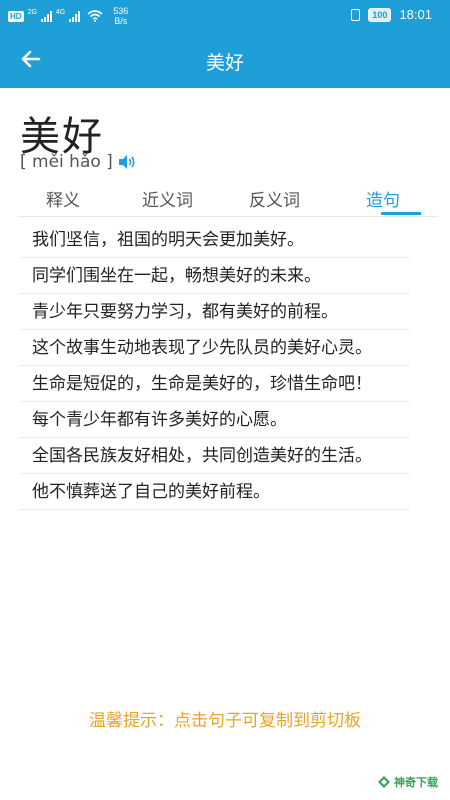 Image resolution: width=450 pixels, height=800 pixels. What do you see at coordinates (215, 492) in the screenshot?
I see `sentence-item: 他不慎葬送了自己的美好前程。` at bounding box center [215, 492].